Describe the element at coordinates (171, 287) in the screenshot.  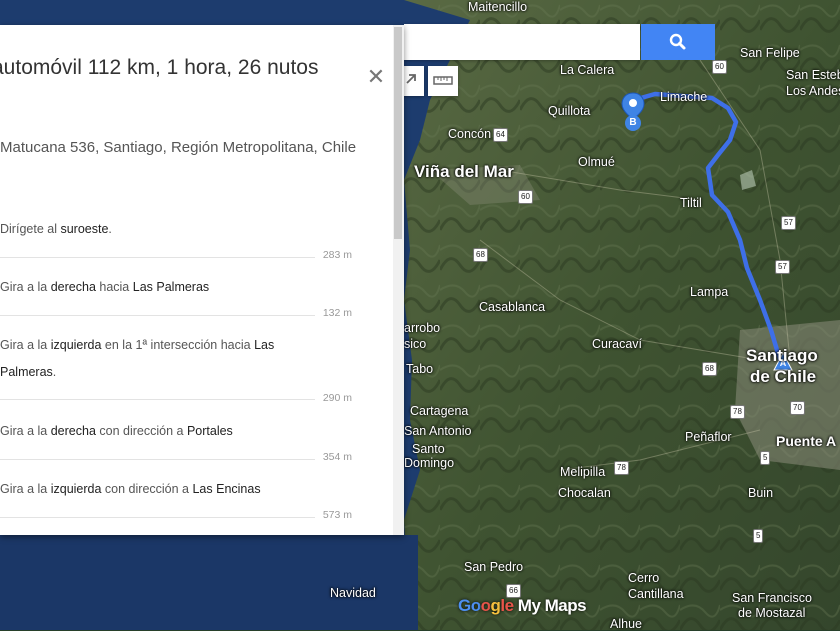
I see `step-emphasis: Las Palmeras` at that location.